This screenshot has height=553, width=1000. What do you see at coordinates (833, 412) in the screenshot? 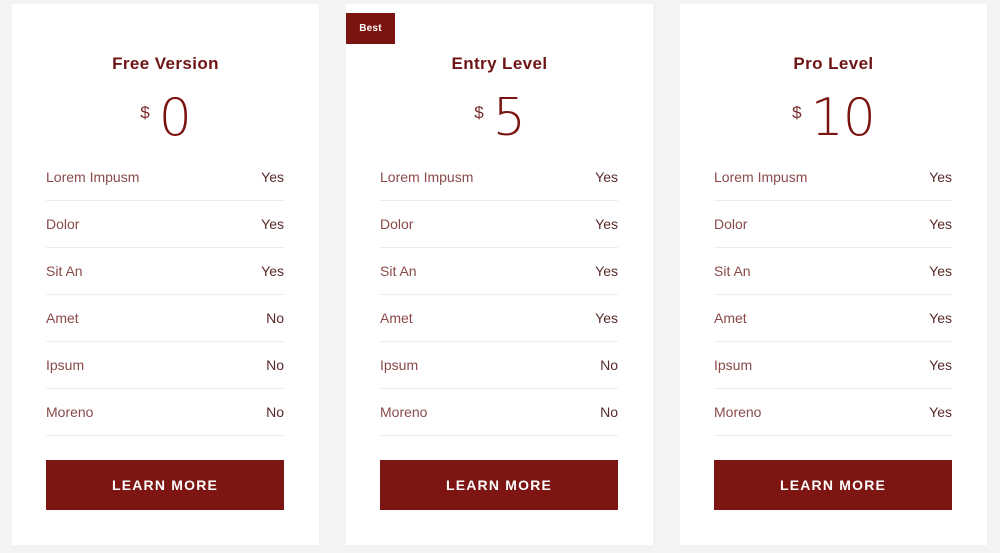
I see `feature-row: Moreno Yes` at bounding box center [833, 412].